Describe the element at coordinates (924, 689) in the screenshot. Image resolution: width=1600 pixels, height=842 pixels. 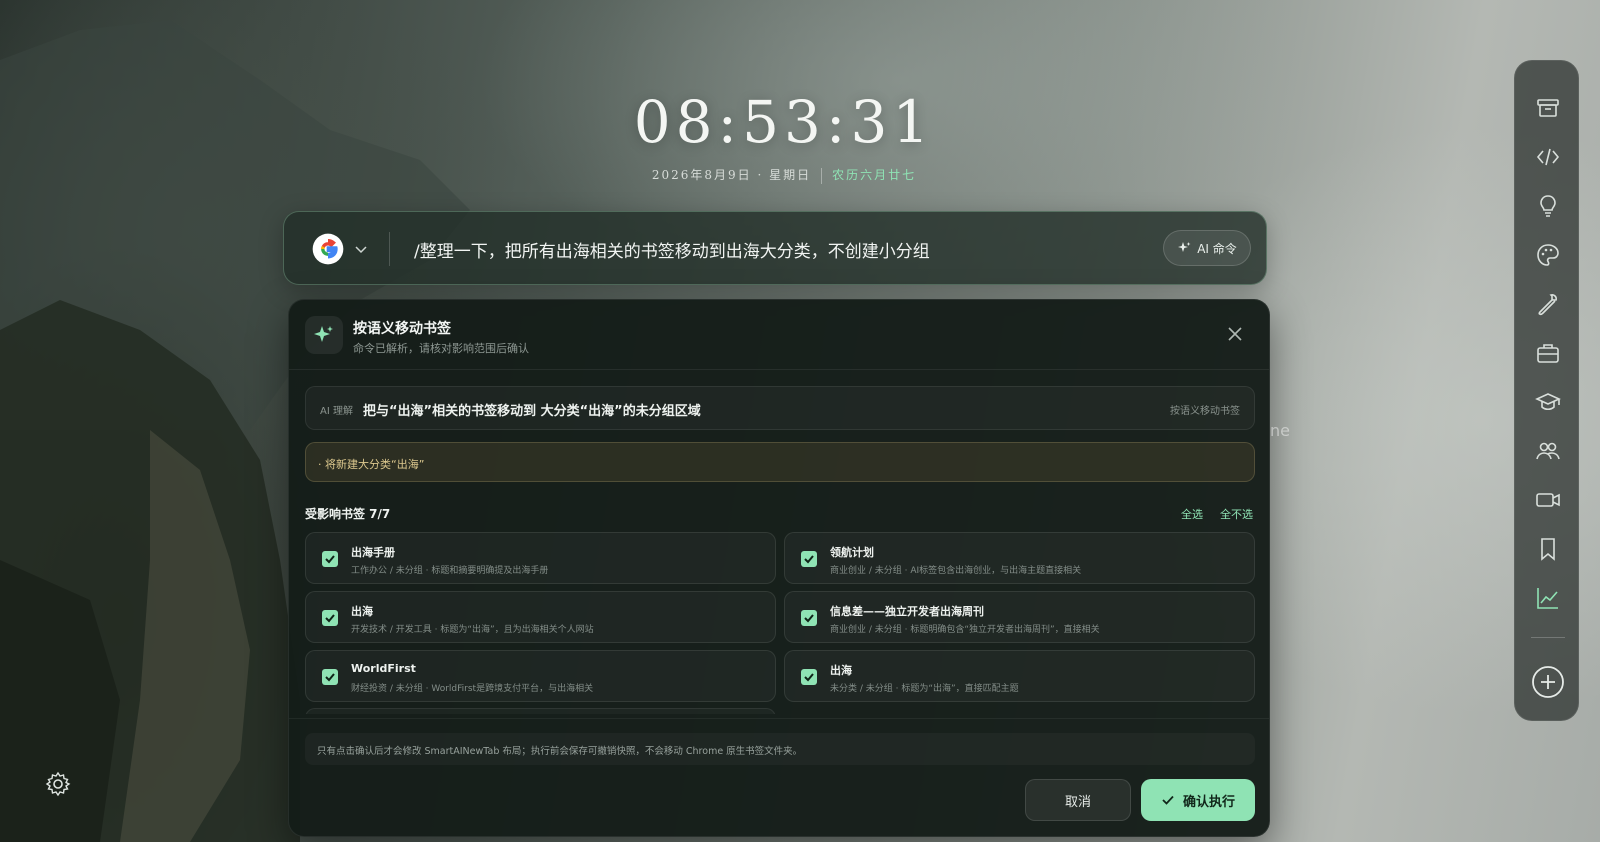
I see `bookmark-desc: 未分类 / 未分组 · 标题为“出海”，直接匹配主题` at that location.